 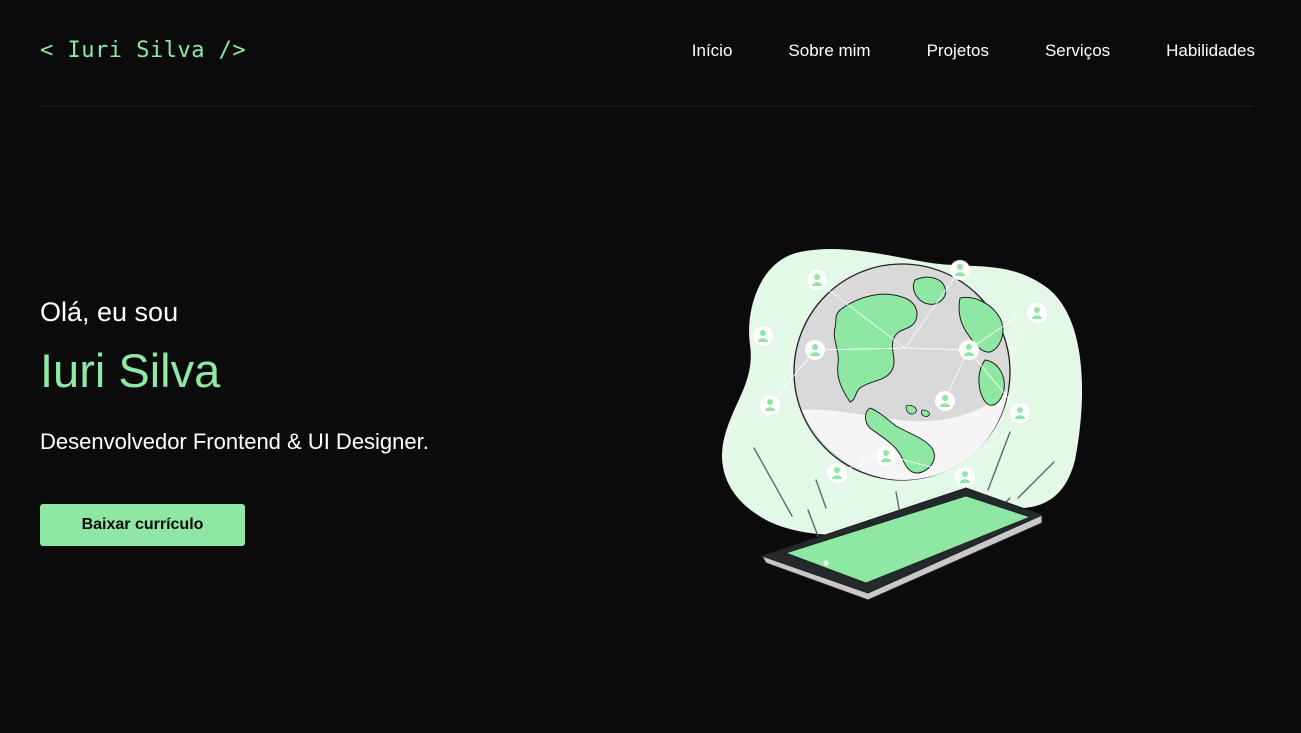 I want to click on globe-icon, so click(x=902, y=372).